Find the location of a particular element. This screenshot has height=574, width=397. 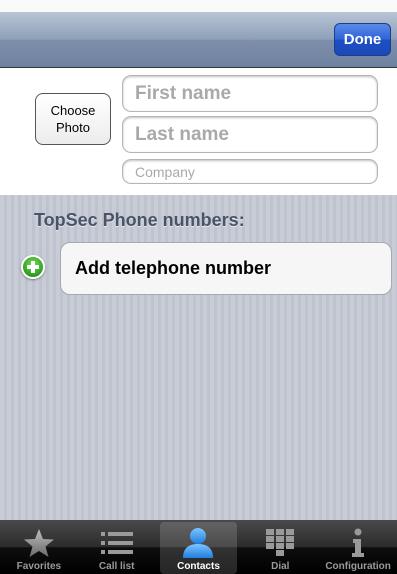

tab-configuration: Configuration is located at coordinates (358, 547).